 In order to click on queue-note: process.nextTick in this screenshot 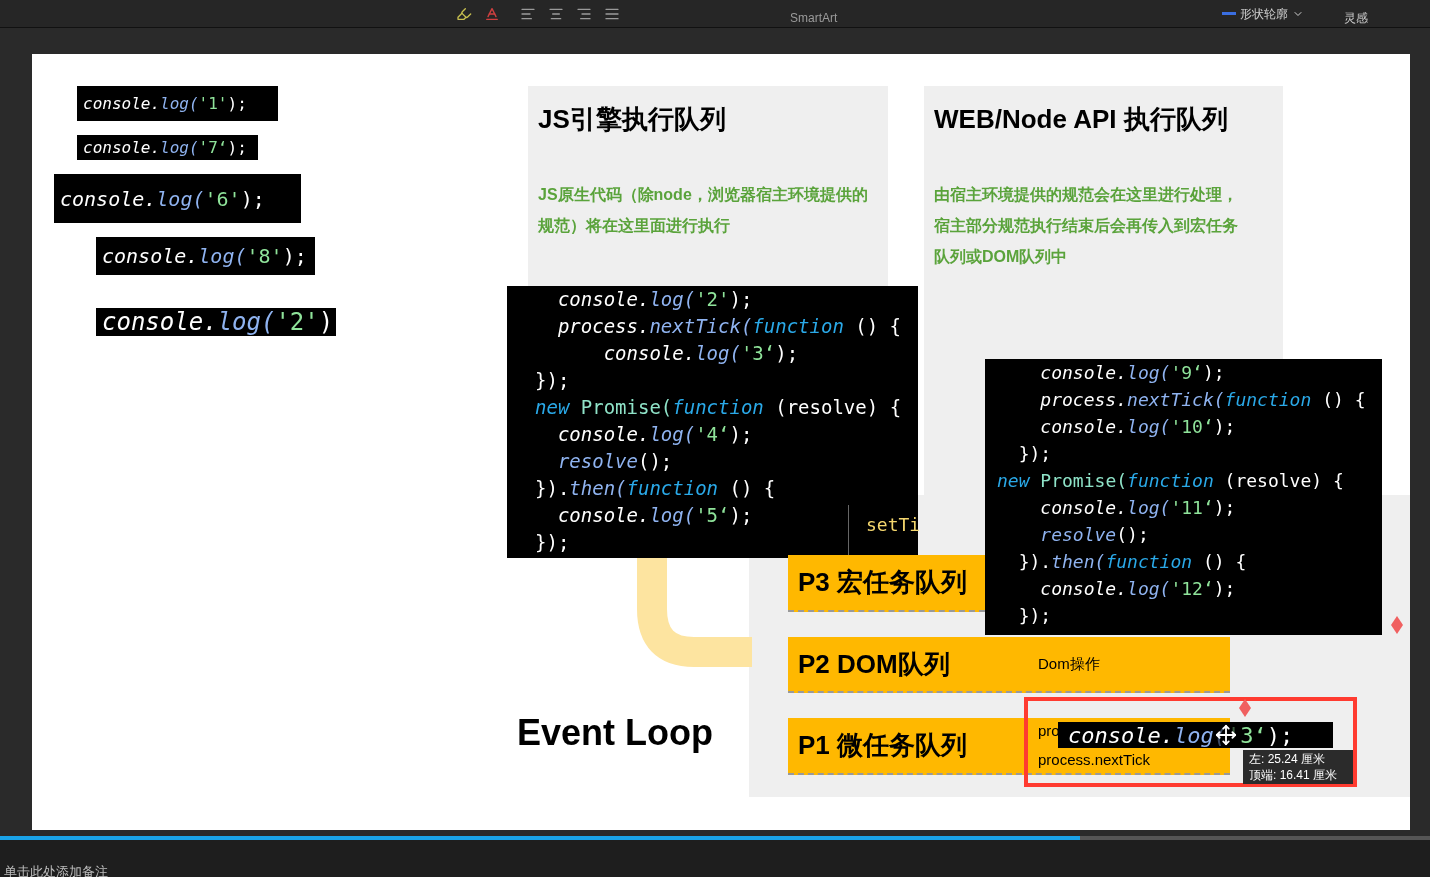, I will do `click(1094, 759)`.